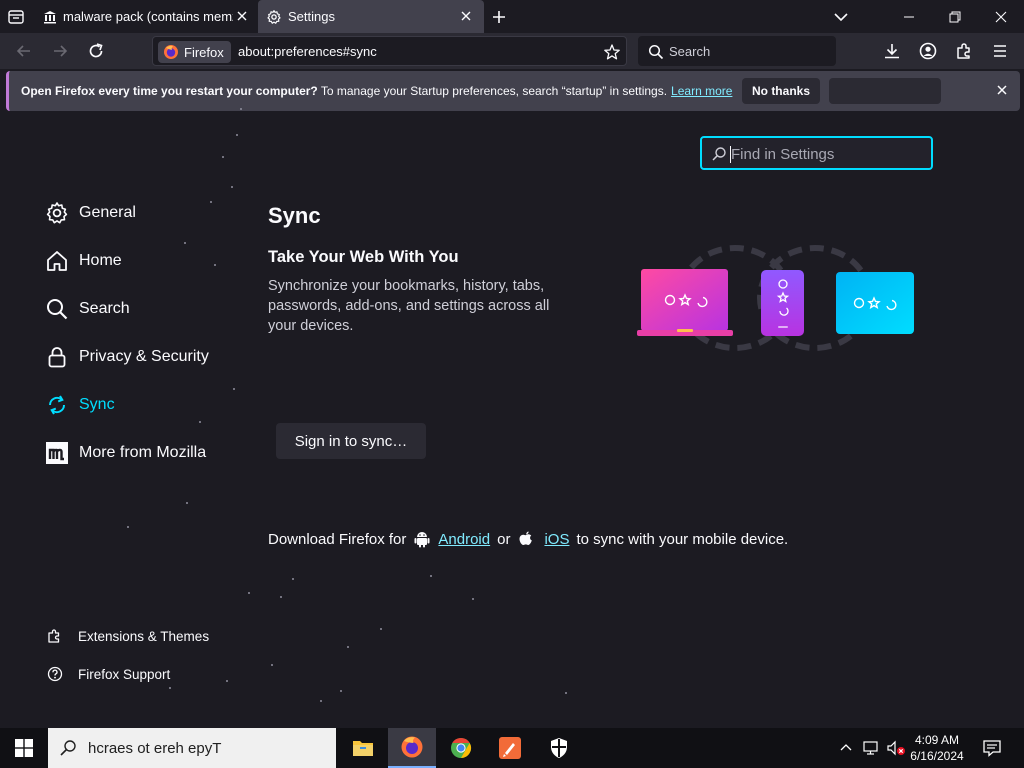 Image resolution: width=1024 pixels, height=768 pixels. I want to click on category-label: Search, so click(104, 308).